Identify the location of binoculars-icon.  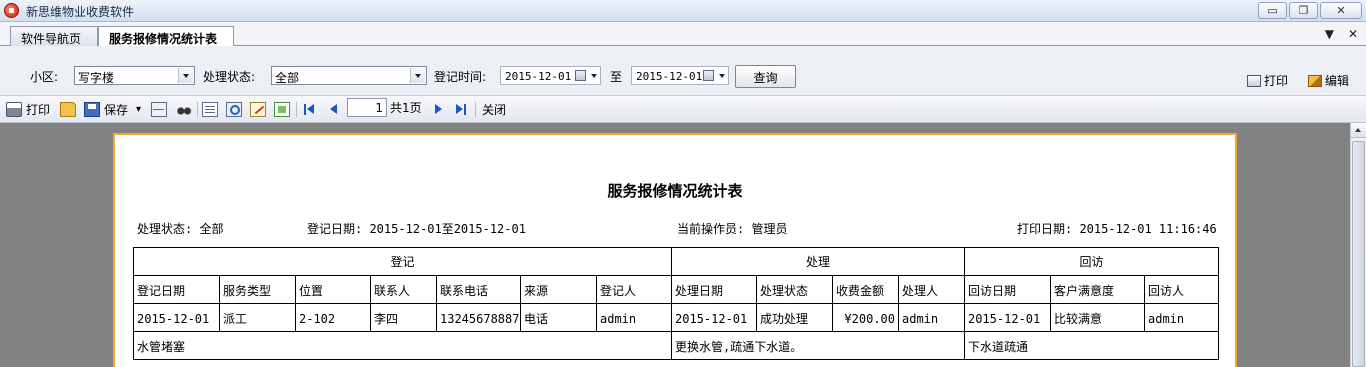
(184, 109).